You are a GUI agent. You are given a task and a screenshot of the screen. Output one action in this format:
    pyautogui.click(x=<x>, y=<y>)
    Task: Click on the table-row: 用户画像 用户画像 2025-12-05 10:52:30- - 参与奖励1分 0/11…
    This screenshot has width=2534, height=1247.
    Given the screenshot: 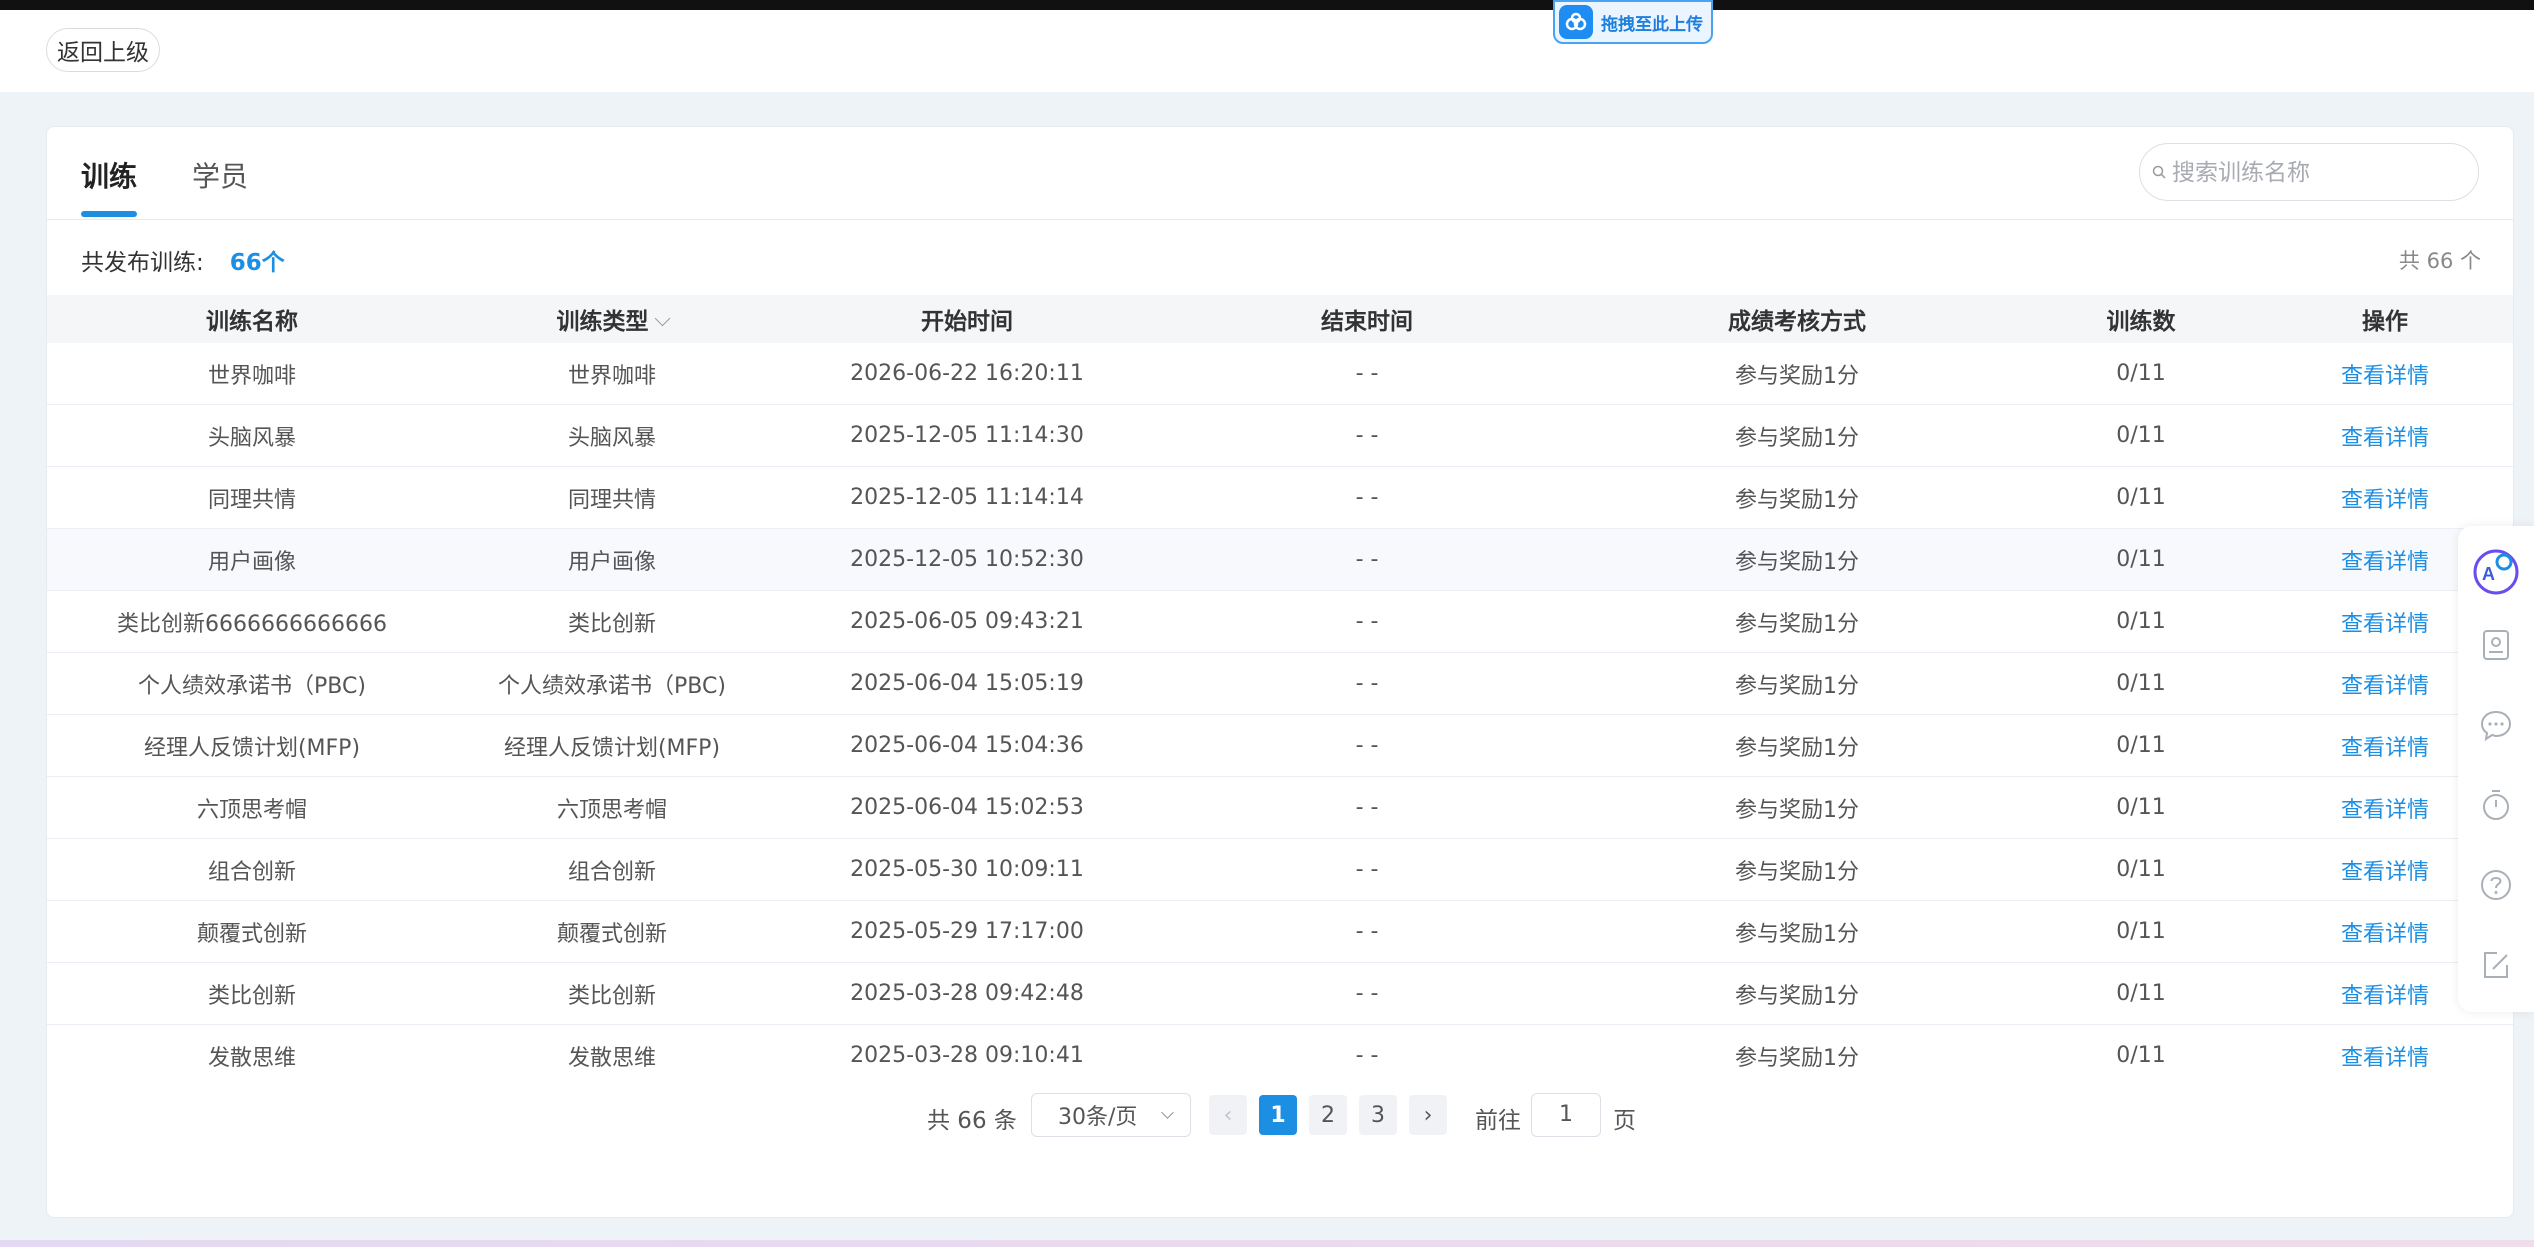 What is the action you would take?
    pyautogui.click(x=1280, y=559)
    